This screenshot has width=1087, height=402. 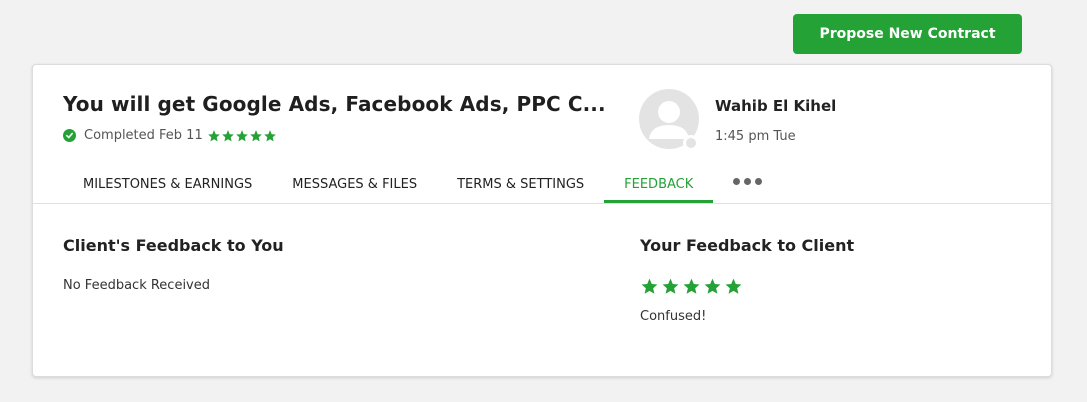 I want to click on check-circle-icon, so click(x=69, y=135).